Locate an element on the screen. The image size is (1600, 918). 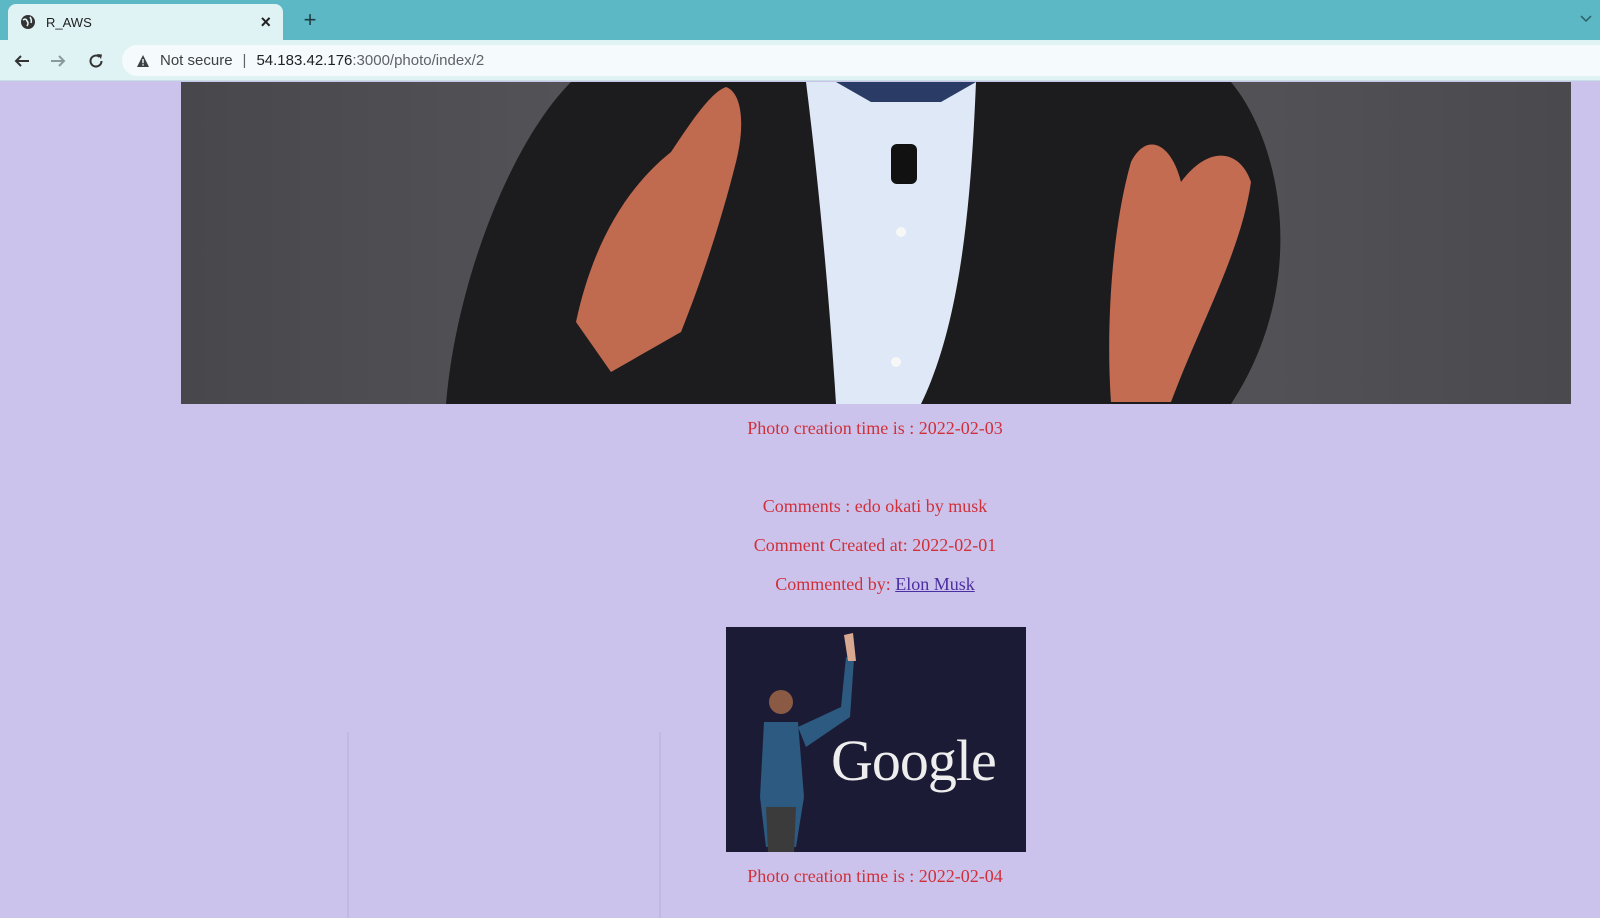
back-arrow-icon is located at coordinates (22, 61).